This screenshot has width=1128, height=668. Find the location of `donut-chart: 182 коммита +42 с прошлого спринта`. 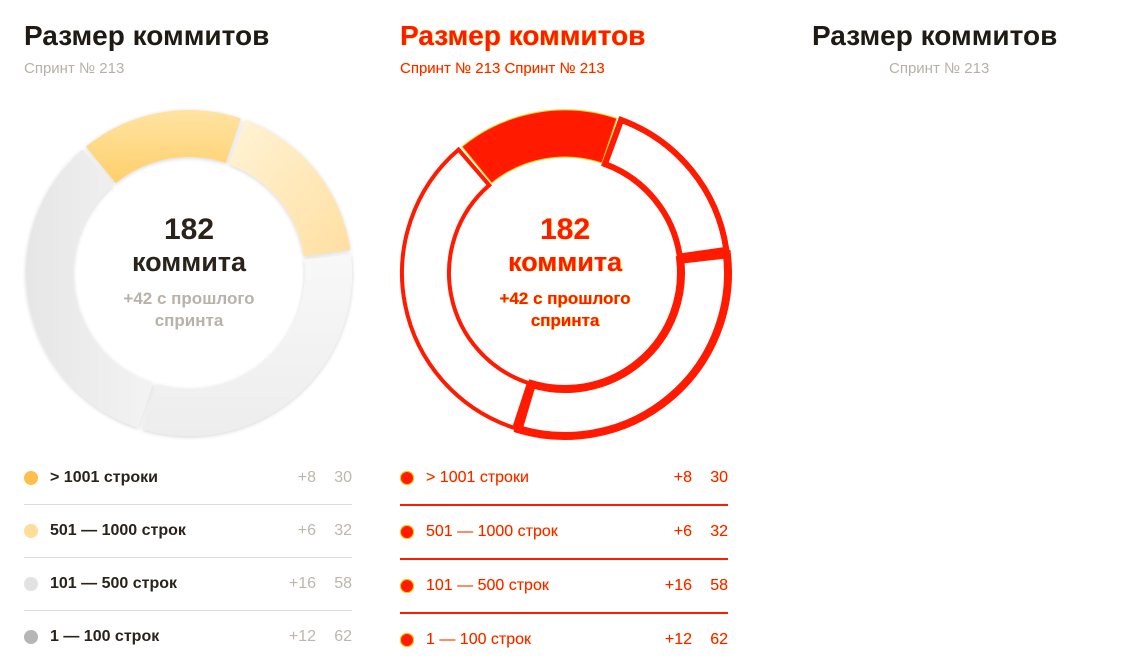

donut-chart: 182 коммита +42 с прошлого спринта is located at coordinates (189, 273).